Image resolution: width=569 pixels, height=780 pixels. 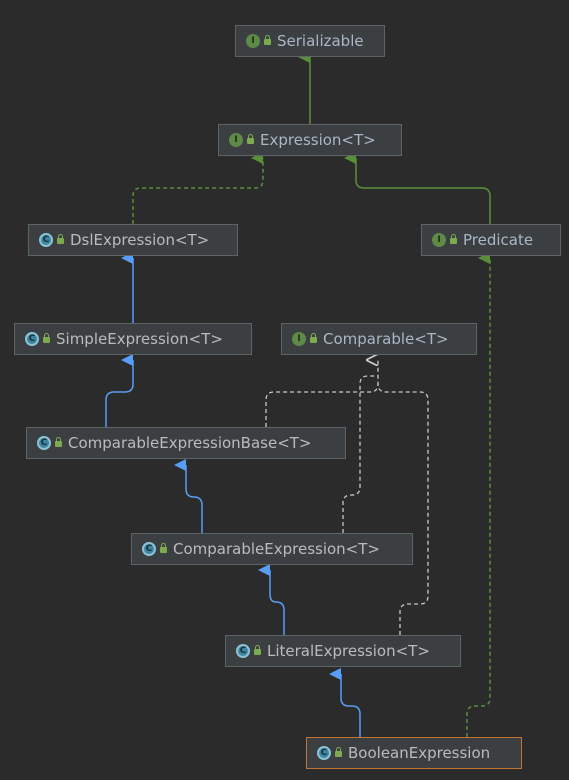 I want to click on edge-literalexpression-to-comparable, so click(x=403, y=509).